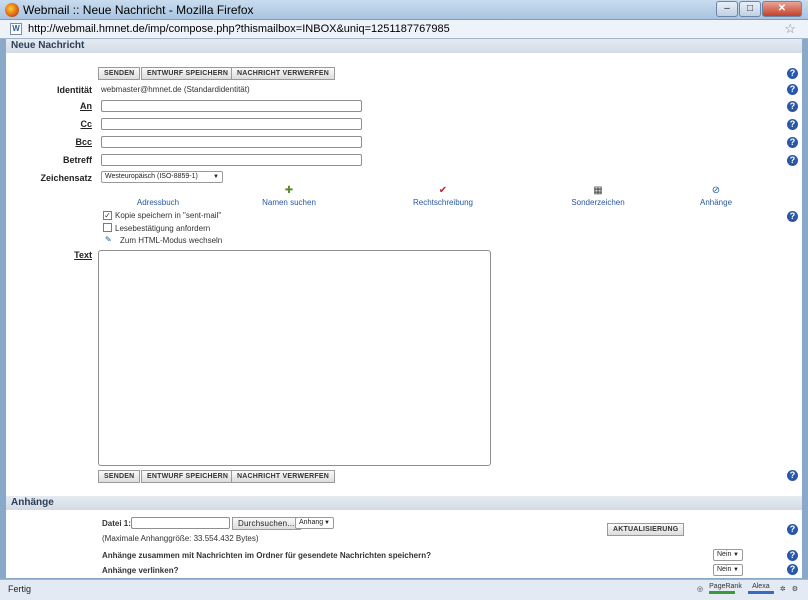 Image resolution: width=808 pixels, height=600 pixels. Describe the element at coordinates (724, 569) in the screenshot. I see `link-attachments-value: Nein` at that location.